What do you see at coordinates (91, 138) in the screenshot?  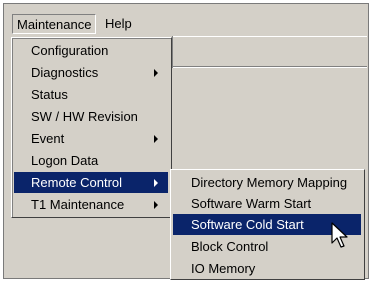 I see `menu-item-event: Event` at bounding box center [91, 138].